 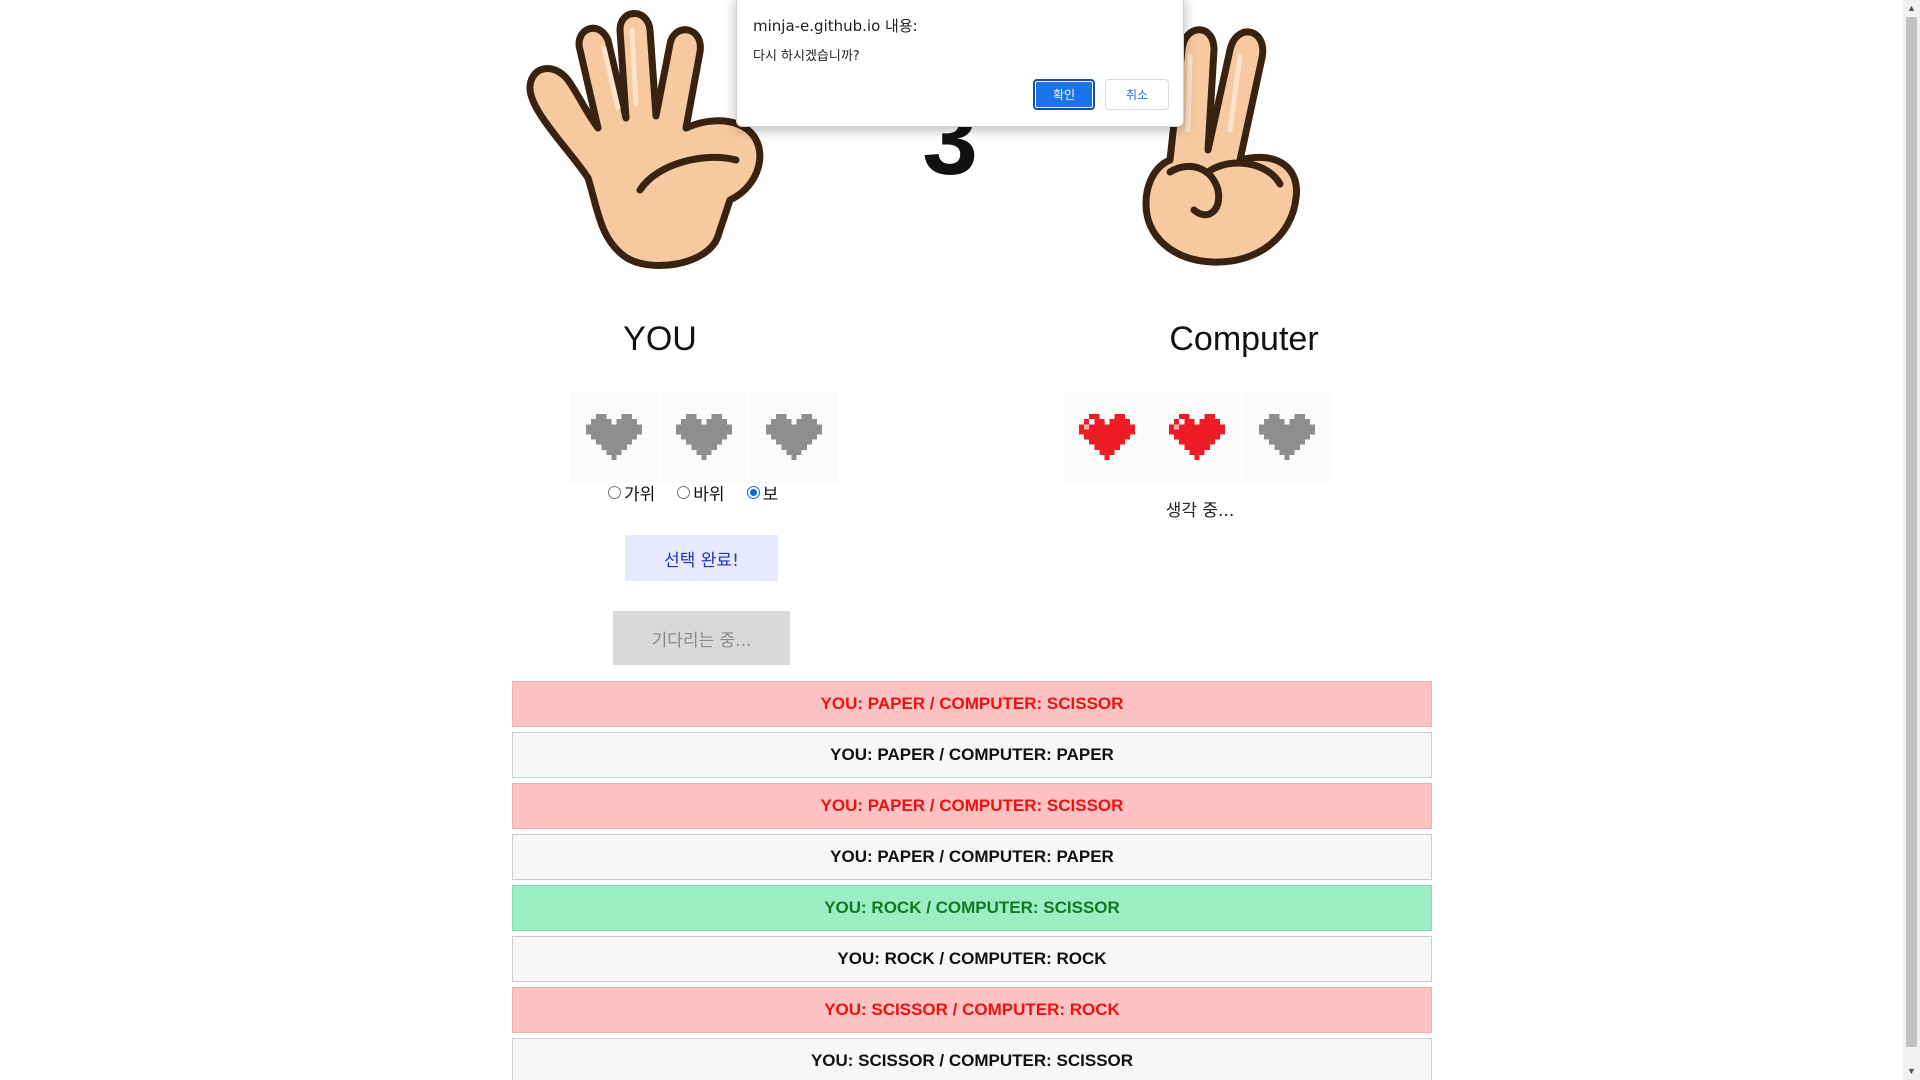 What do you see at coordinates (753, 492) in the screenshot?
I see `radio-paper` at bounding box center [753, 492].